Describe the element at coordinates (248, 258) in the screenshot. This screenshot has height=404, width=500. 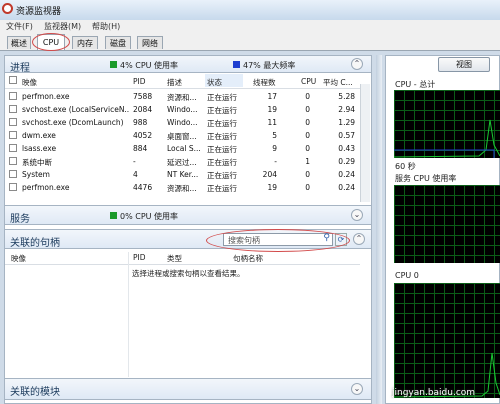
I see `handles-col-name: 句柄名称` at that location.